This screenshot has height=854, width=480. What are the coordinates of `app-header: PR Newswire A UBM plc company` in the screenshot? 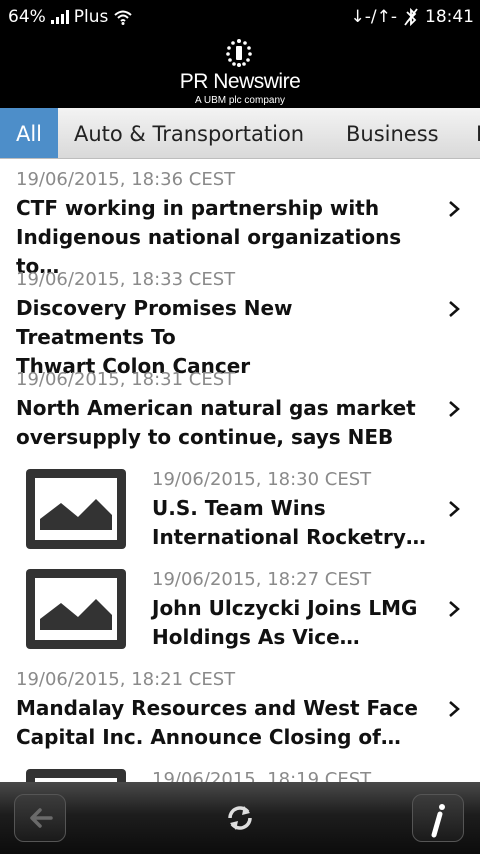 It's located at (240, 71).